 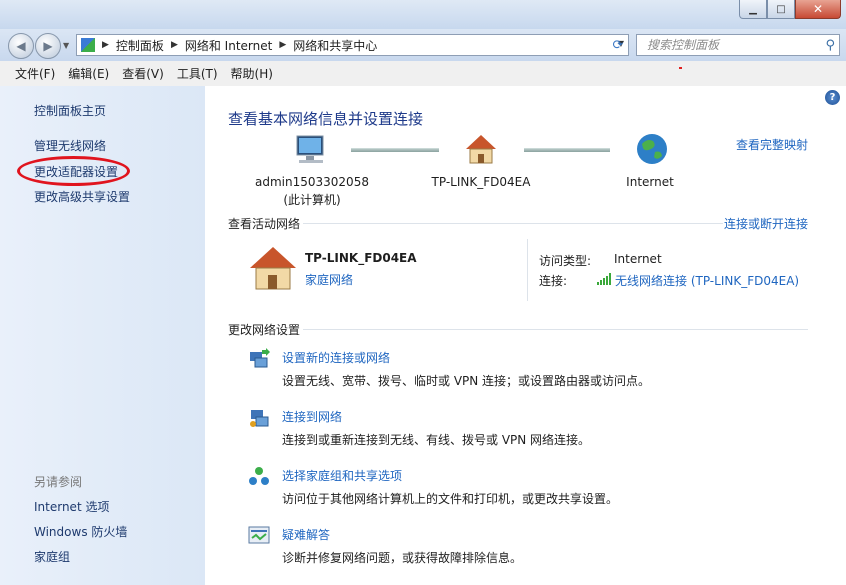 What do you see at coordinates (259, 476) in the screenshot?
I see `homegroup-sharing-icon` at bounding box center [259, 476].